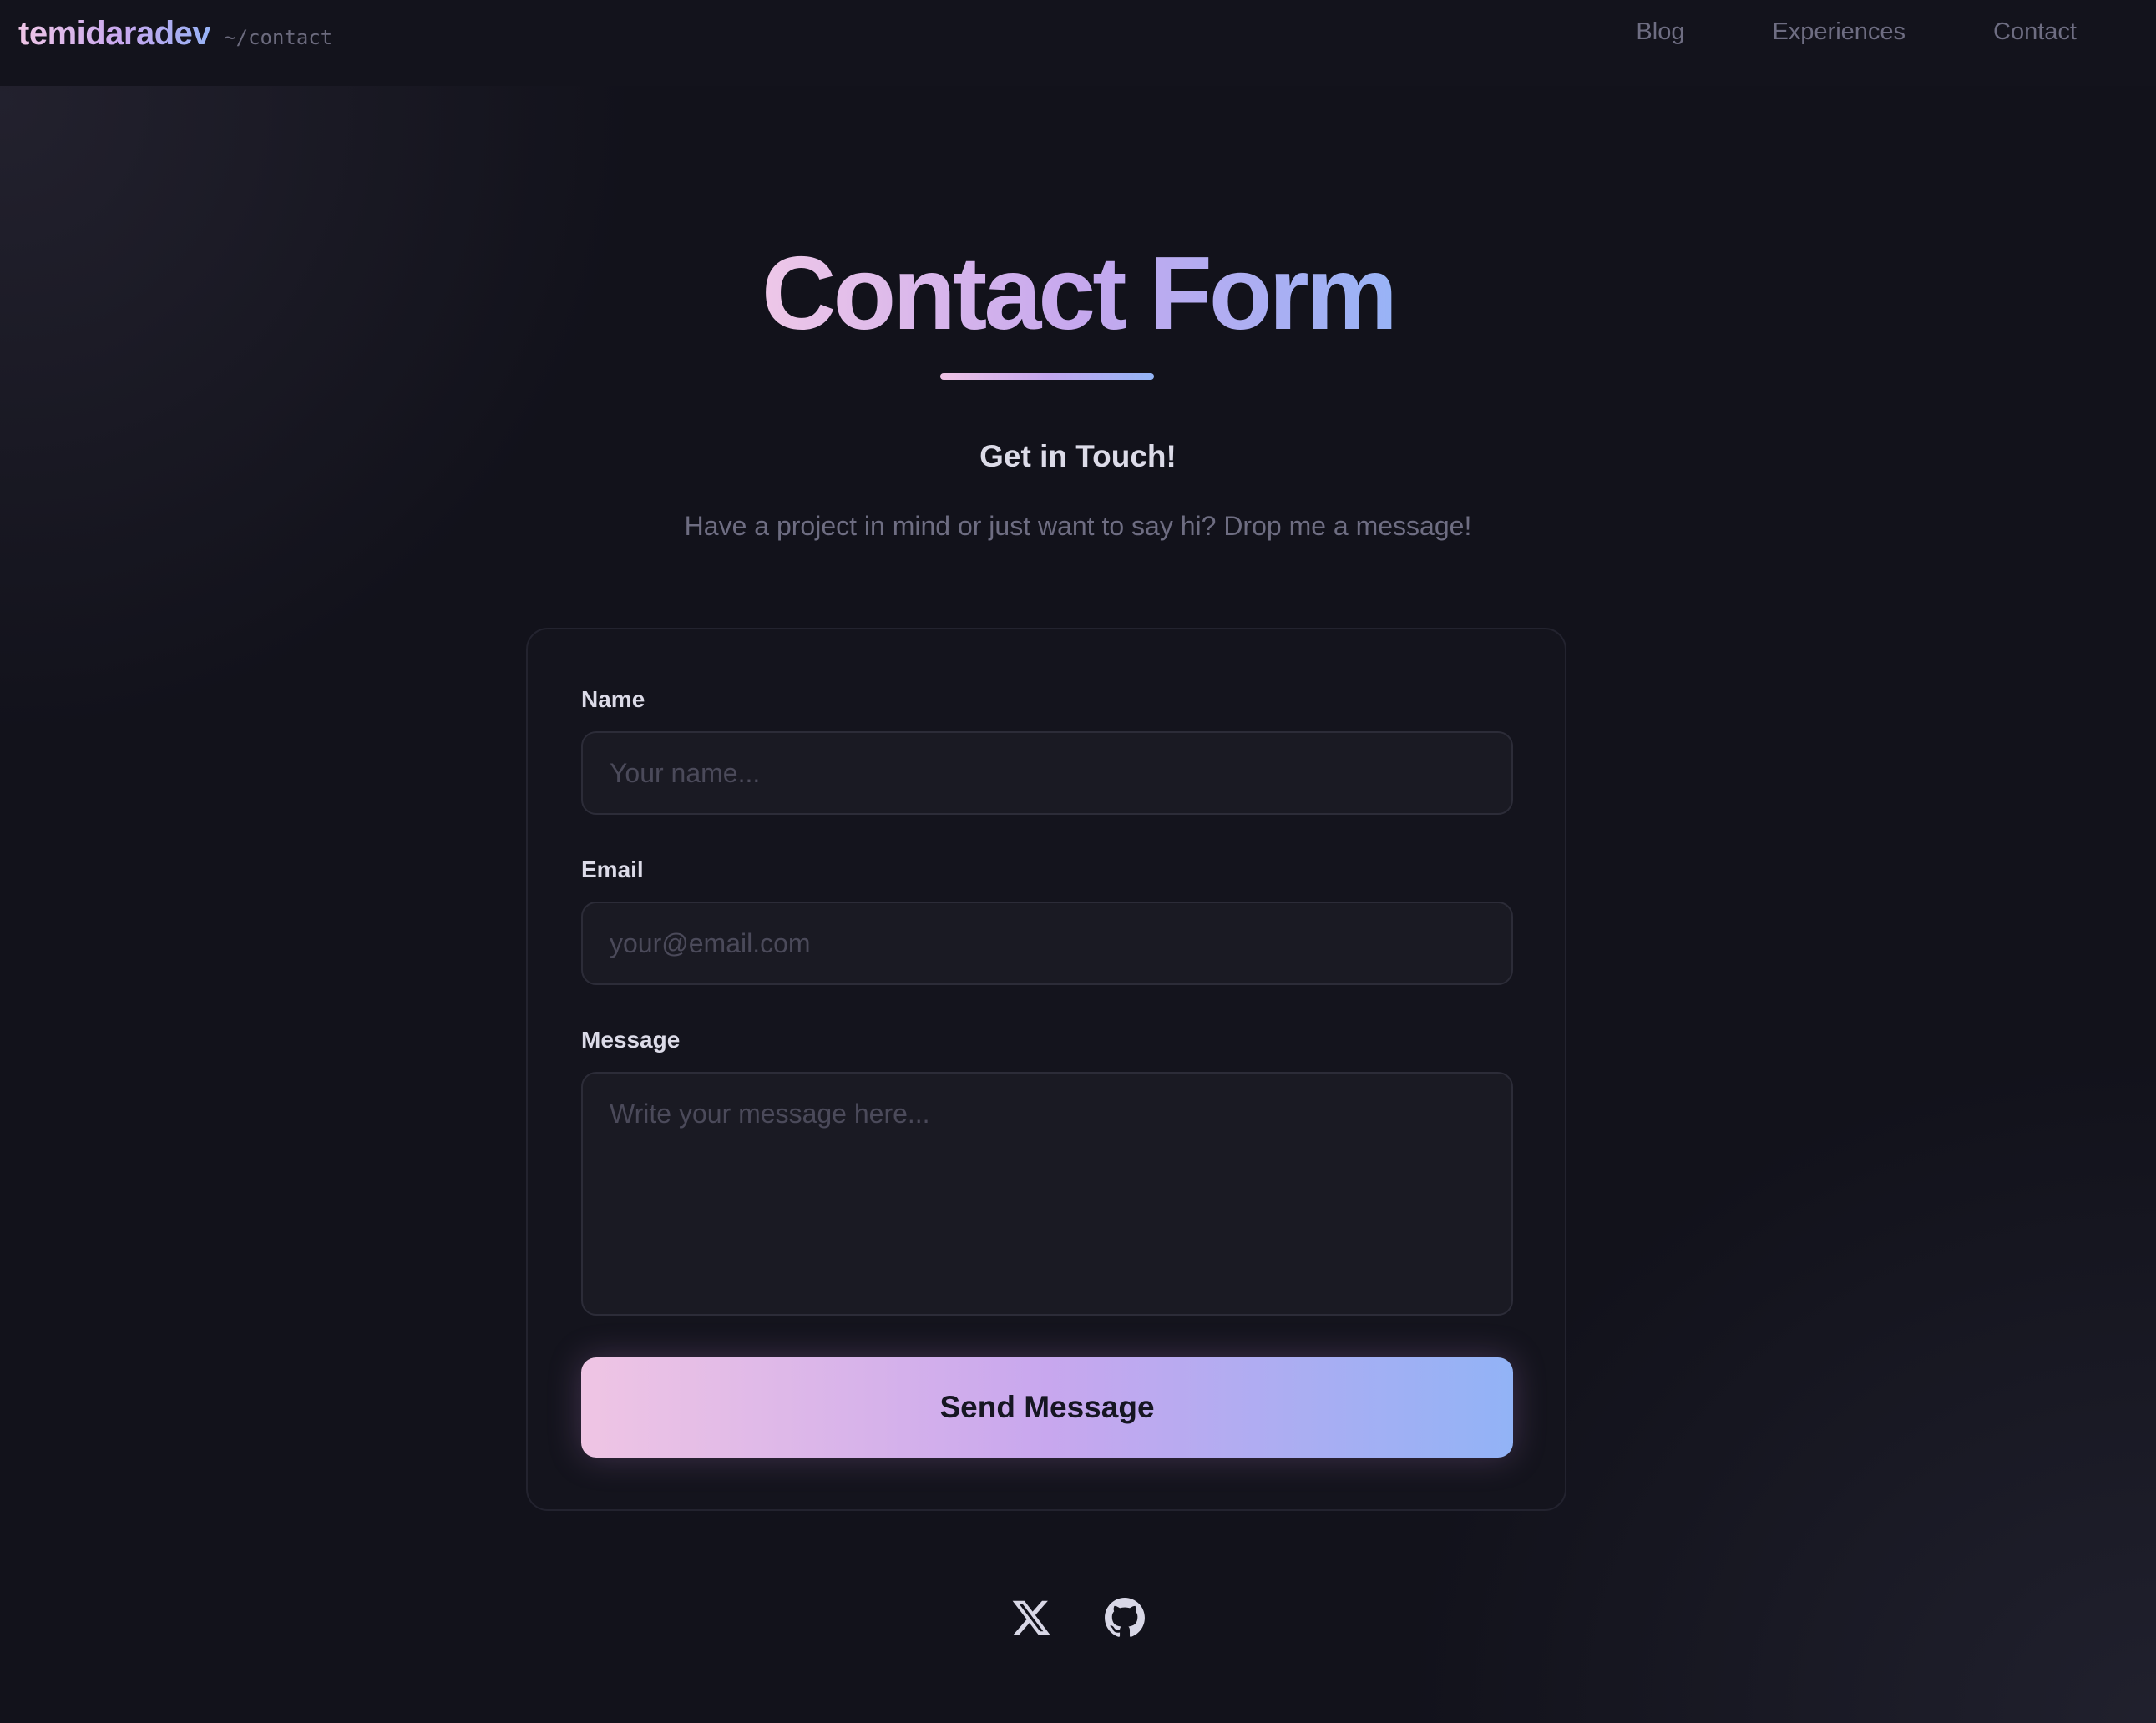  I want to click on section-subtitle: Get in Touch!, so click(1078, 456).